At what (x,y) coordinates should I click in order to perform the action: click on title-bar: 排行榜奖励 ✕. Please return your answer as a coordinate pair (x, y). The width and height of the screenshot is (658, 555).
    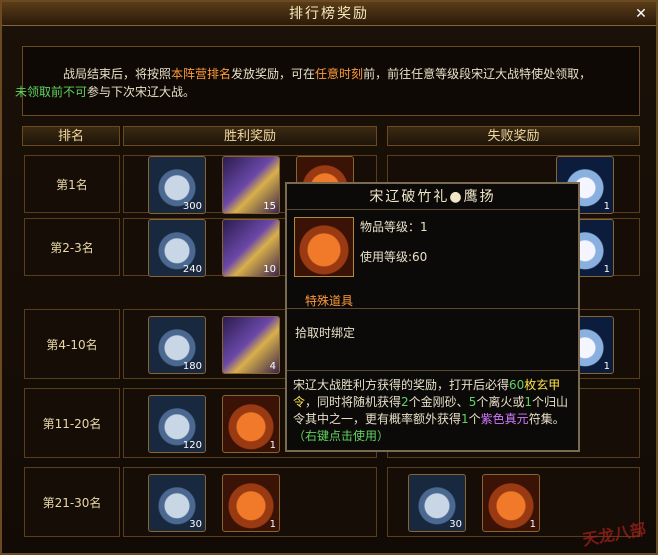
    Looking at the image, I should click on (329, 14).